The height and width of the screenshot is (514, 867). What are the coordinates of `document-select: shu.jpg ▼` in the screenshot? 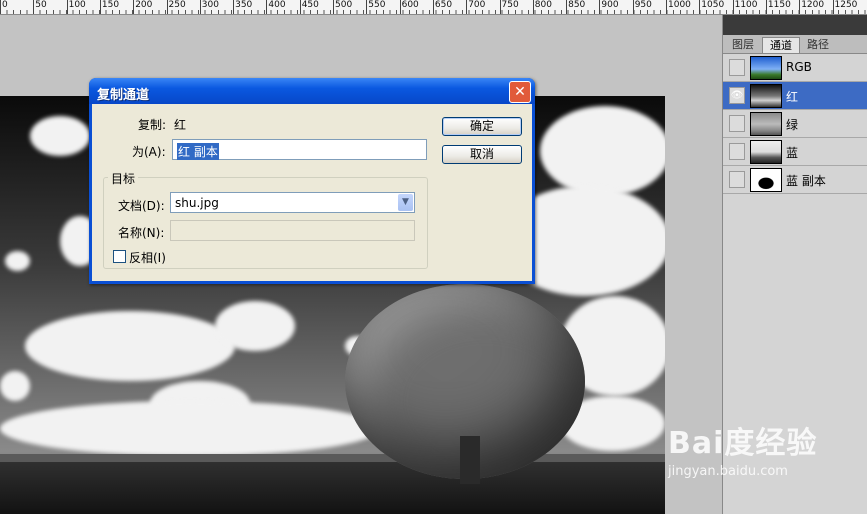 It's located at (292, 202).